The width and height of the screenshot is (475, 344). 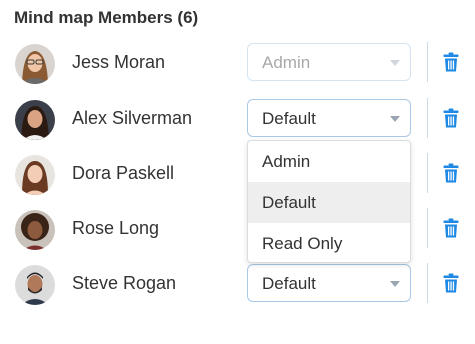 I want to click on dropdown-option-read-only: Read Only, so click(x=329, y=242).